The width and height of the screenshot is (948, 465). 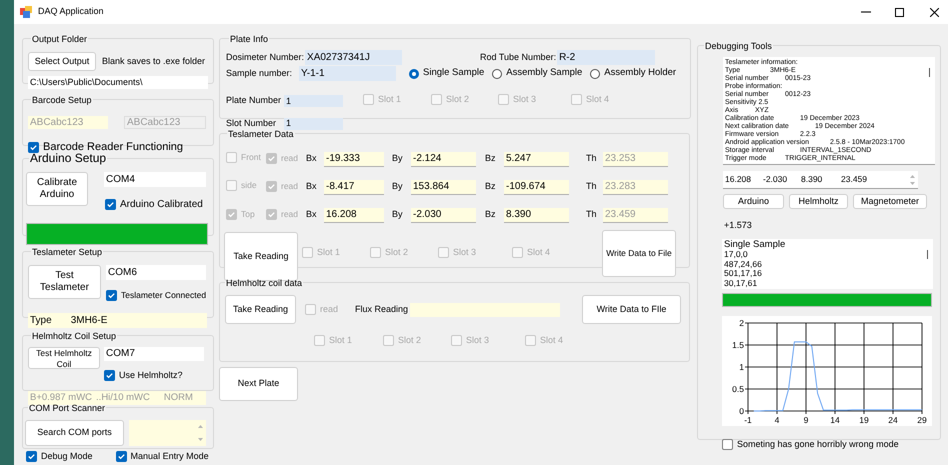 I want to click on select-output-button: Select Output, so click(x=62, y=61).